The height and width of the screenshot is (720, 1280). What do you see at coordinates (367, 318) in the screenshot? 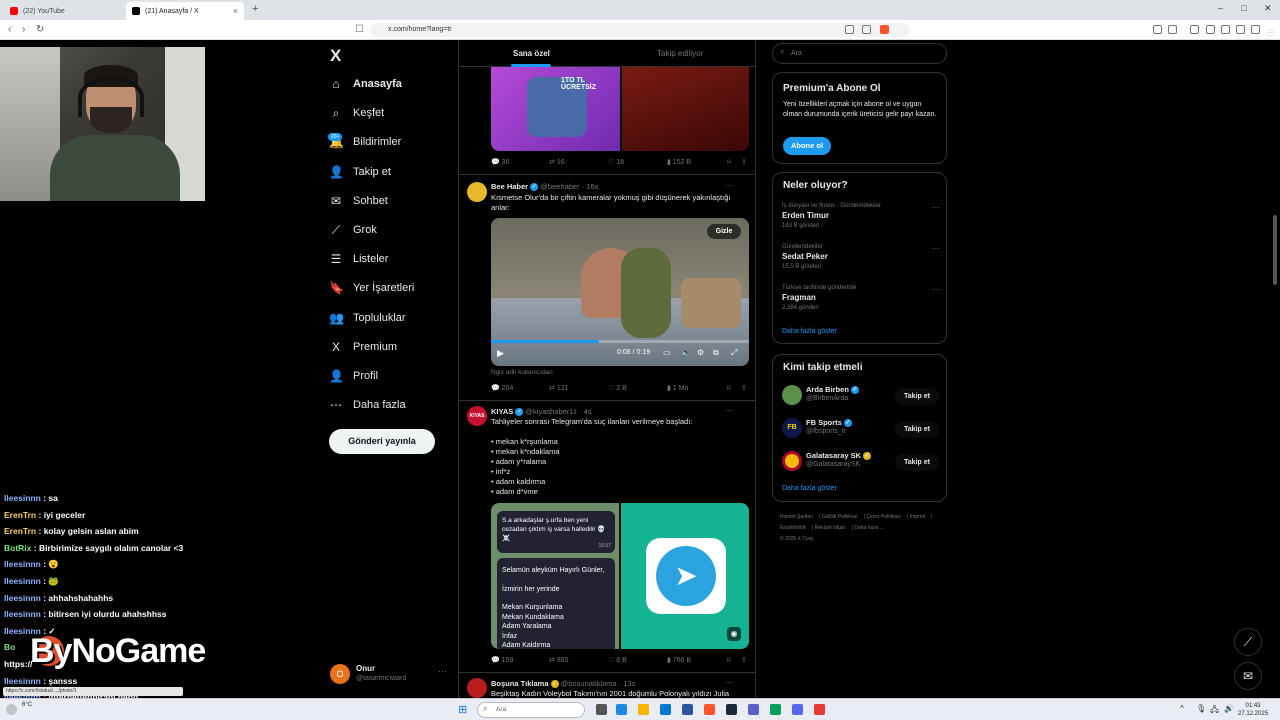
I see `sidebar-item-topluluklar: 👥 Topluluklar` at bounding box center [367, 318].